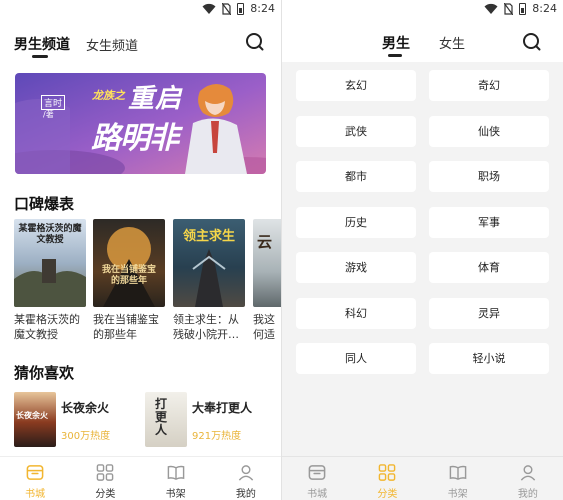 Image resolution: width=563 pixels, height=500 pixels. I want to click on category-item: 都市, so click(356, 176).